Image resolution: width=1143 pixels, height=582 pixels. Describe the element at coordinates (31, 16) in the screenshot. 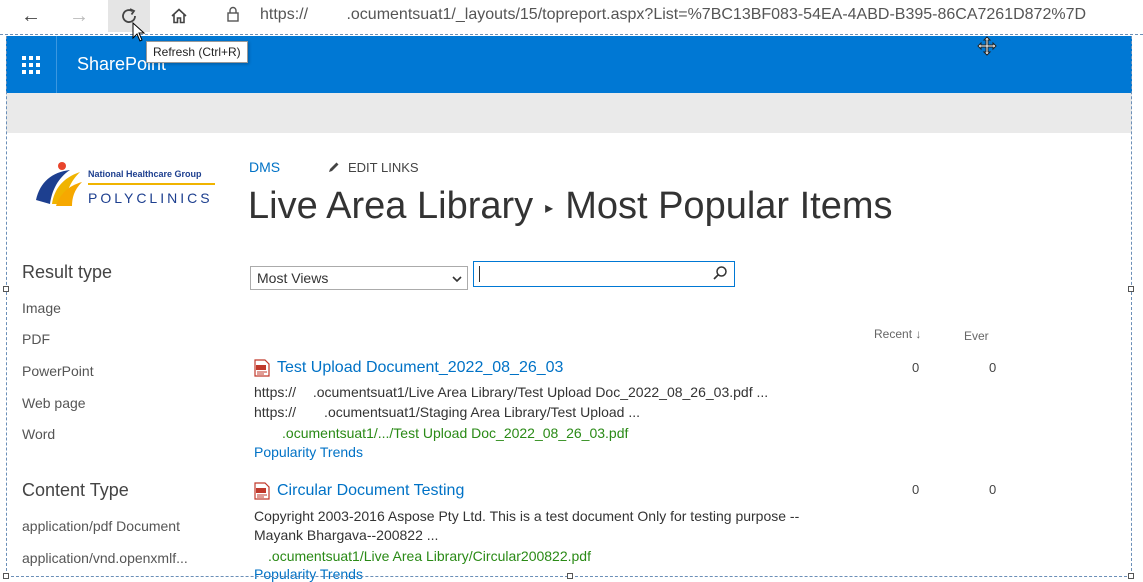

I see `back-icon: ←` at that location.